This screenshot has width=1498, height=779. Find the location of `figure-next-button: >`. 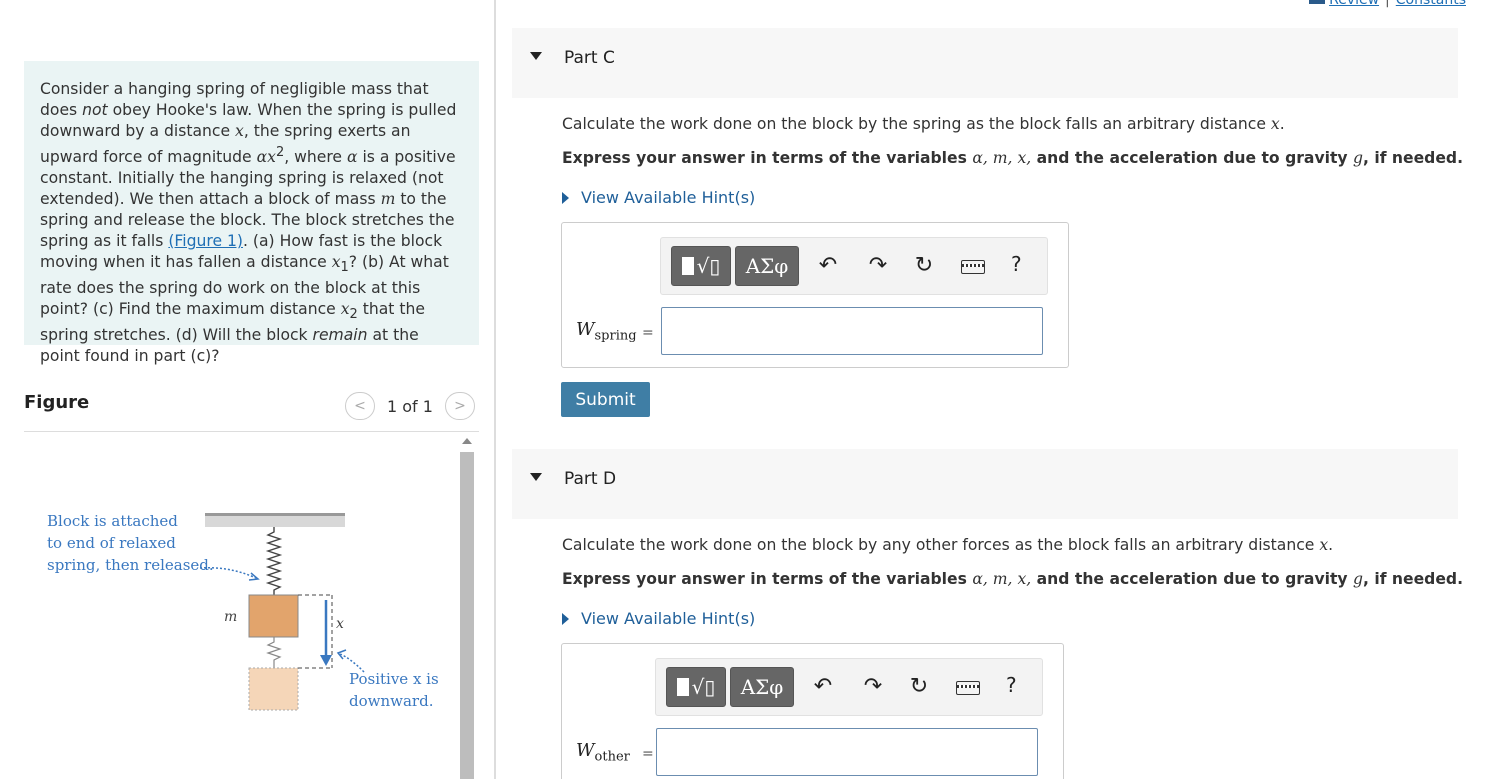

figure-next-button: > is located at coordinates (459, 406).